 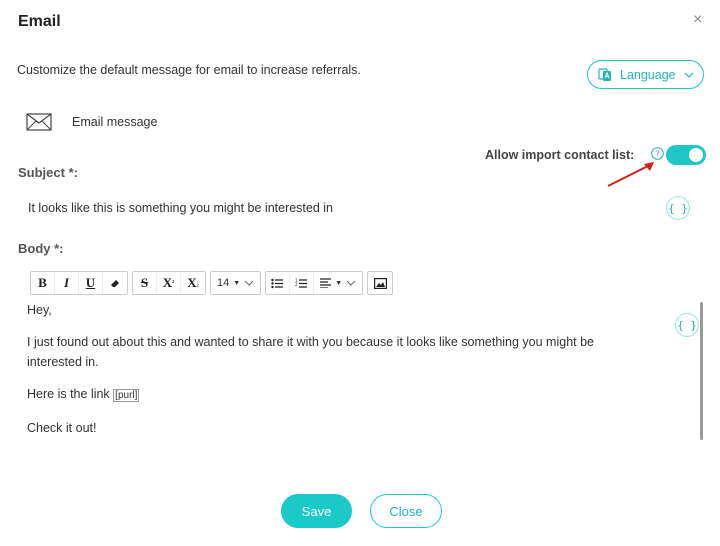 I want to click on font-size-select: 14 ▼, so click(x=235, y=283).